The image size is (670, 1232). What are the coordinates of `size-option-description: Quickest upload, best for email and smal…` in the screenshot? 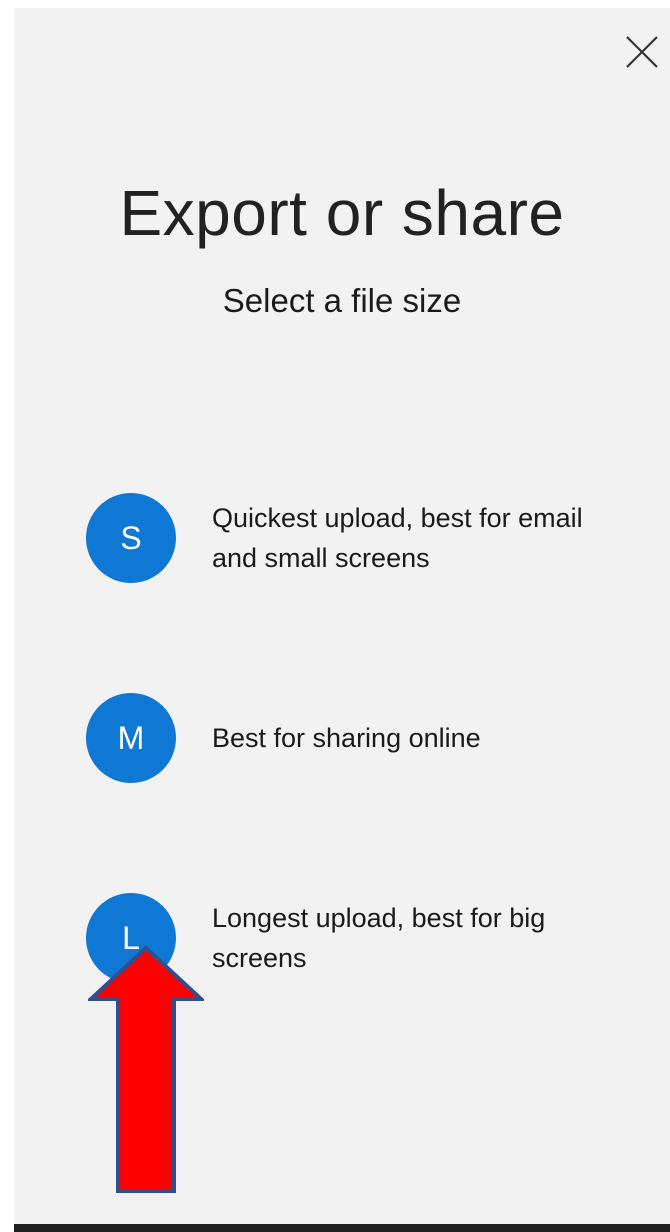 It's located at (397, 538).